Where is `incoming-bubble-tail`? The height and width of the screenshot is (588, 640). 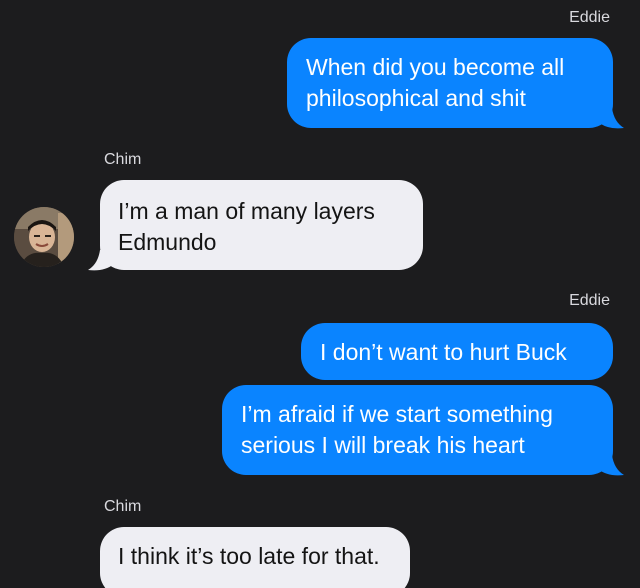
incoming-bubble-tail is located at coordinates (101, 260).